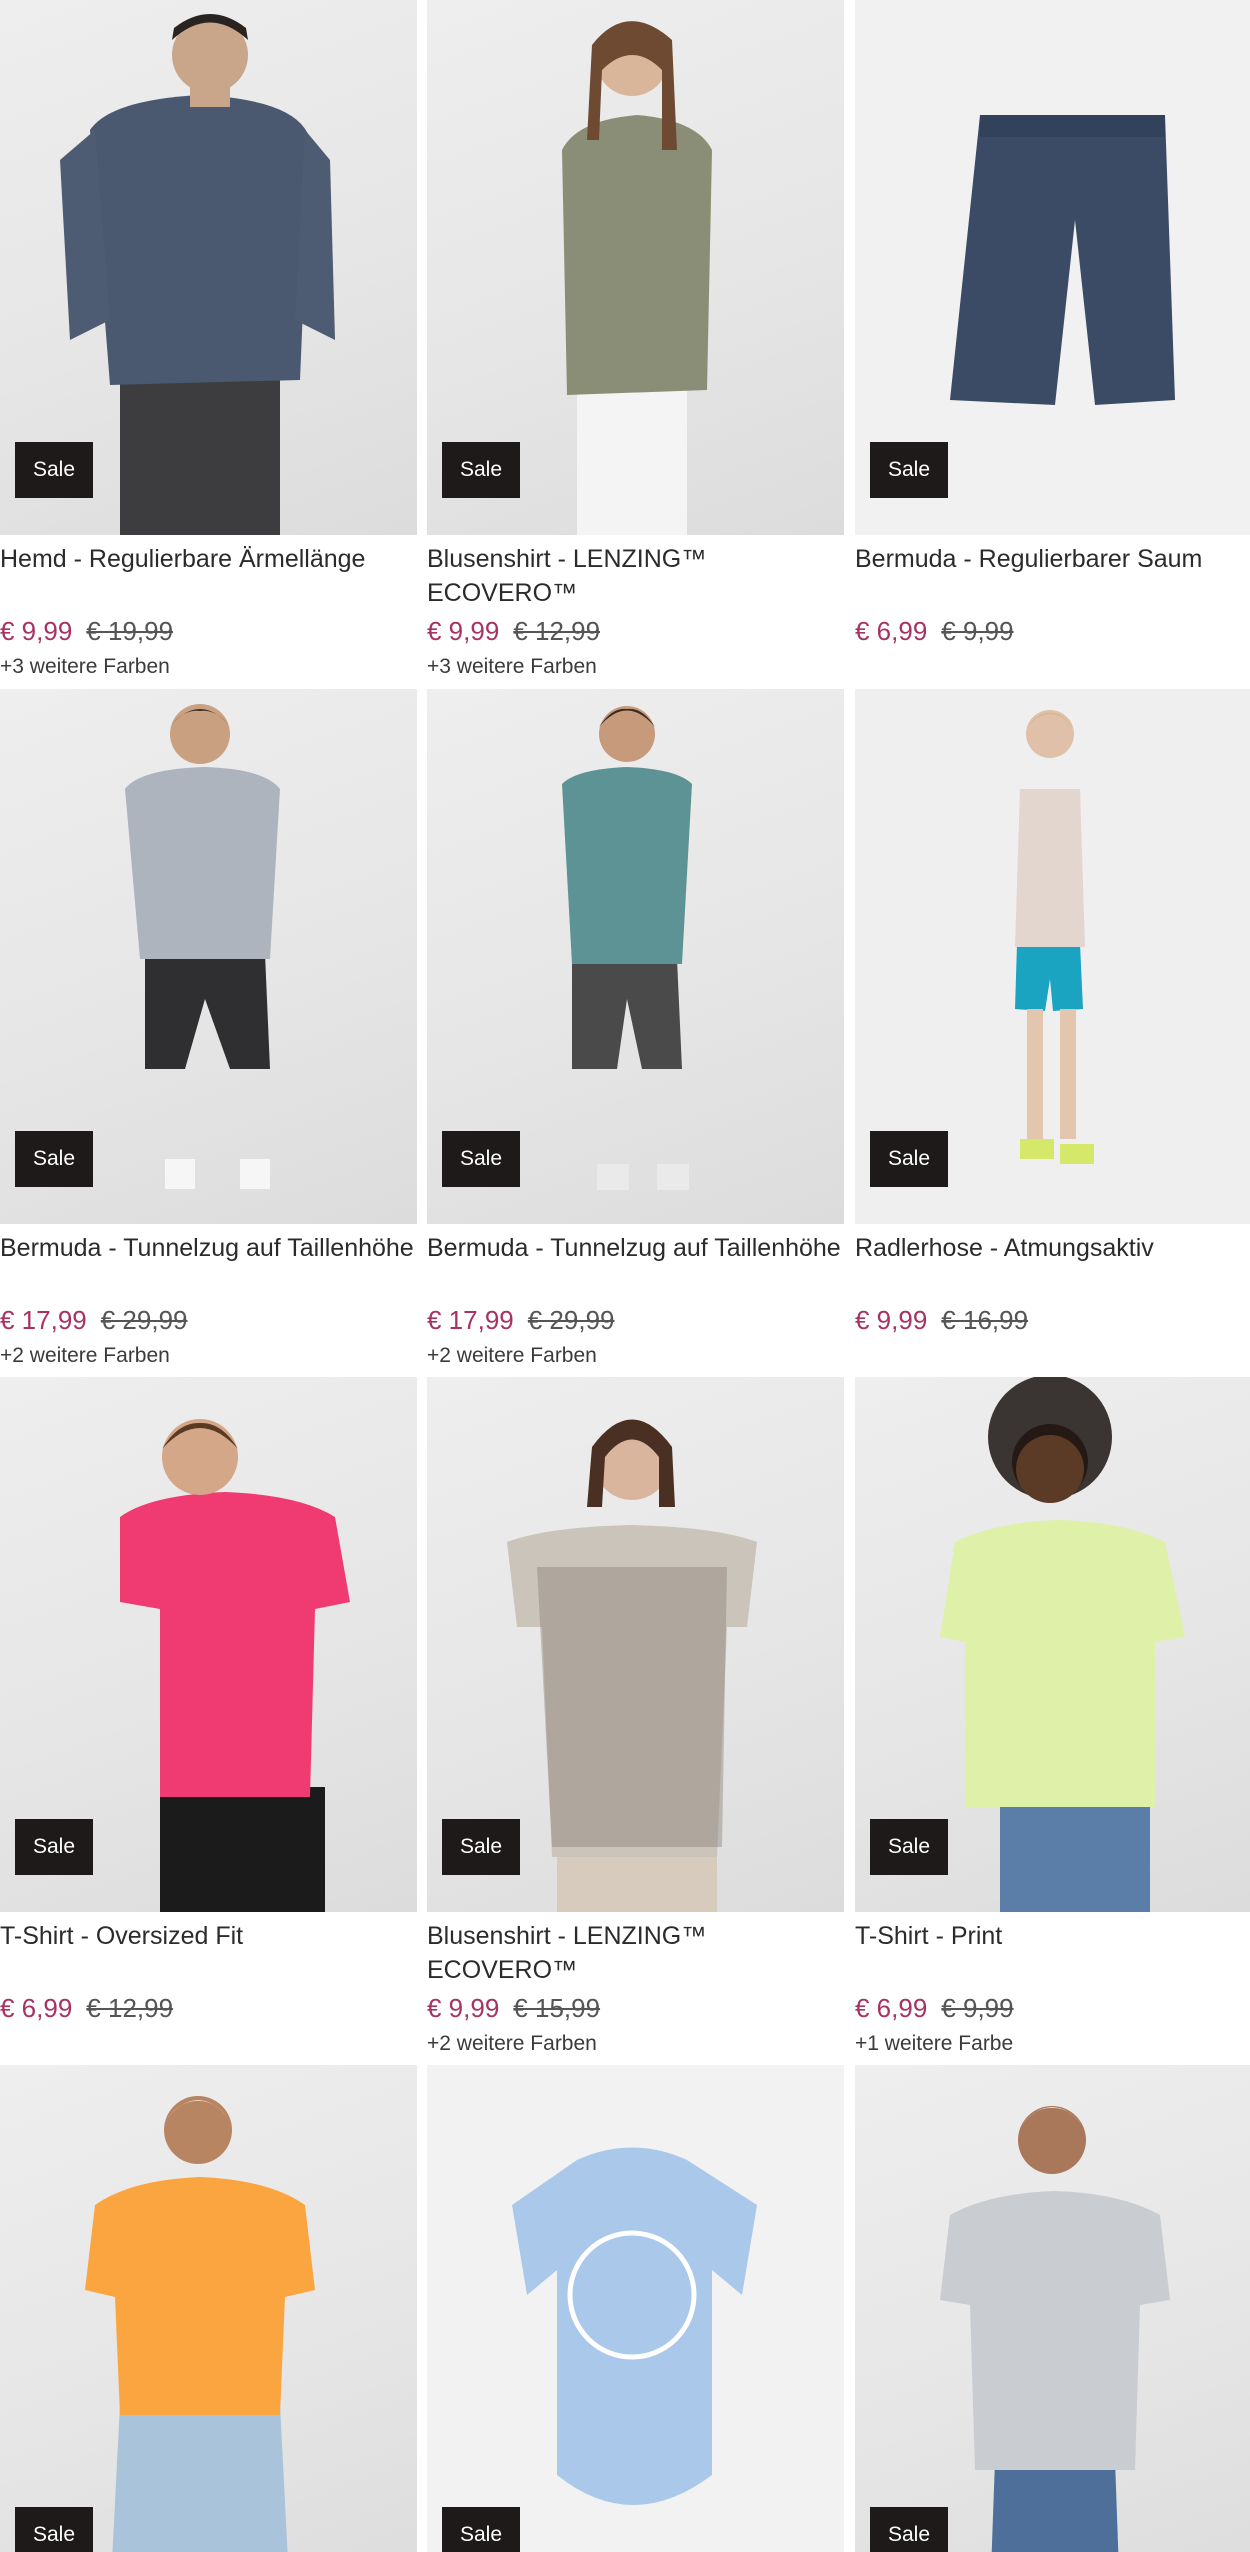  I want to click on product-title: Bermuda - Regulierbarer Saum, so click(1052, 559).